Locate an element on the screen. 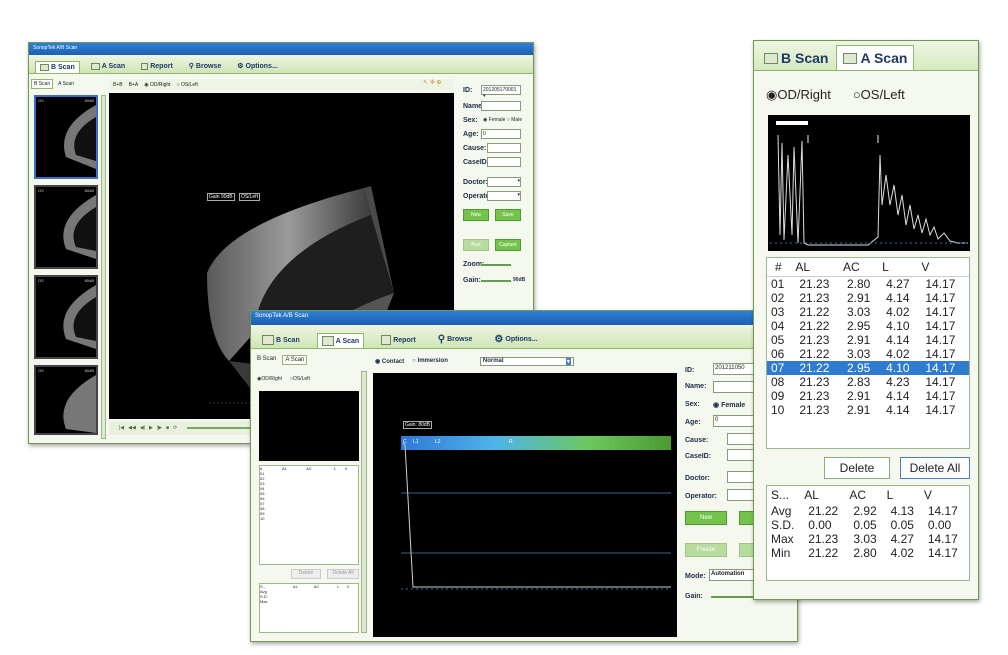 The height and width of the screenshot is (655, 1008). thumbnail-2: OS 80dB is located at coordinates (66, 227).